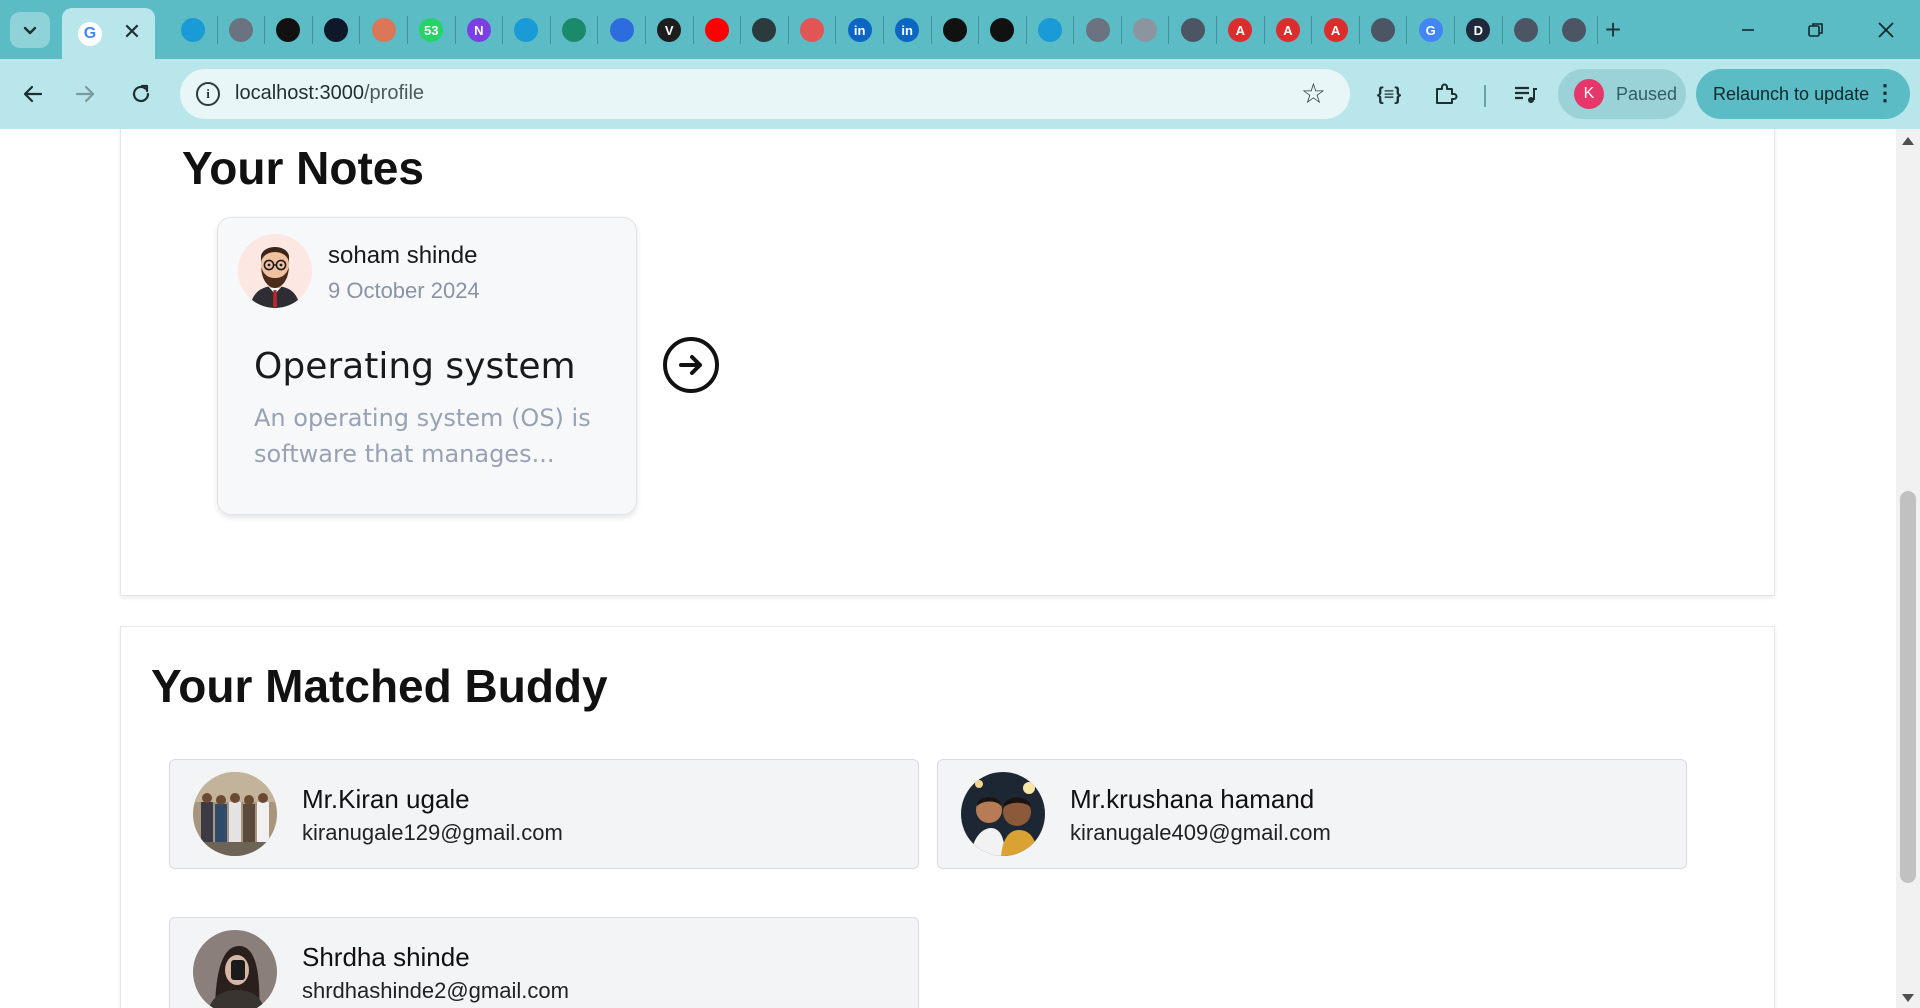 This screenshot has width=1920, height=1008. I want to click on scroll-up-arrow-icon, so click(1908, 141).